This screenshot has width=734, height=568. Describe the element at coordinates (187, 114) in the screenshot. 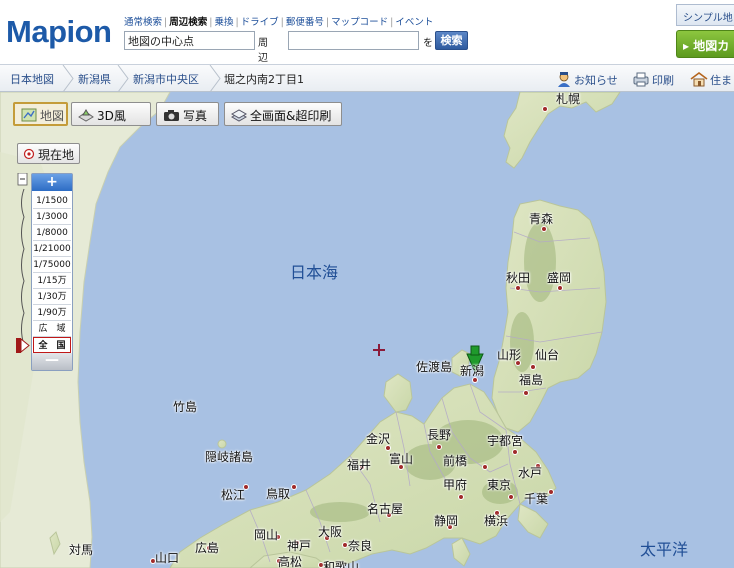

I see `photo-mode-button: 写真` at that location.